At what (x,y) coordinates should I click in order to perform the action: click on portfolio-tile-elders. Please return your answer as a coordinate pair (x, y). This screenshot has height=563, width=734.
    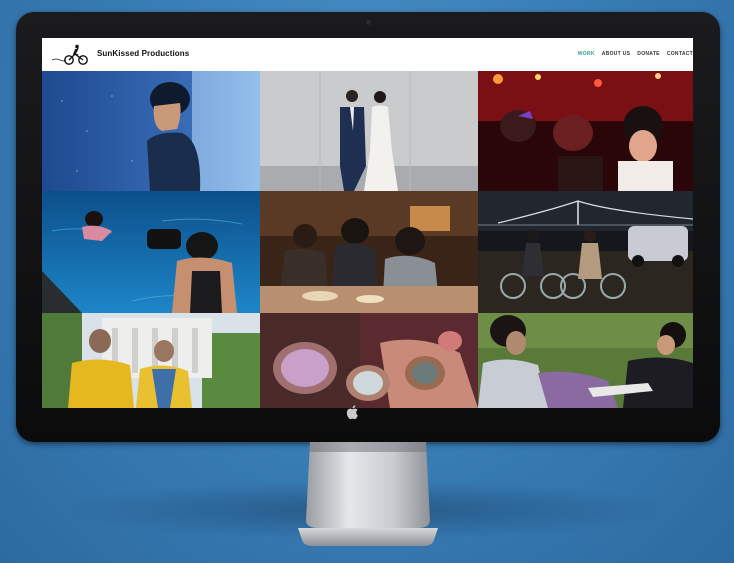
    Looking at the image, I should click on (151, 360).